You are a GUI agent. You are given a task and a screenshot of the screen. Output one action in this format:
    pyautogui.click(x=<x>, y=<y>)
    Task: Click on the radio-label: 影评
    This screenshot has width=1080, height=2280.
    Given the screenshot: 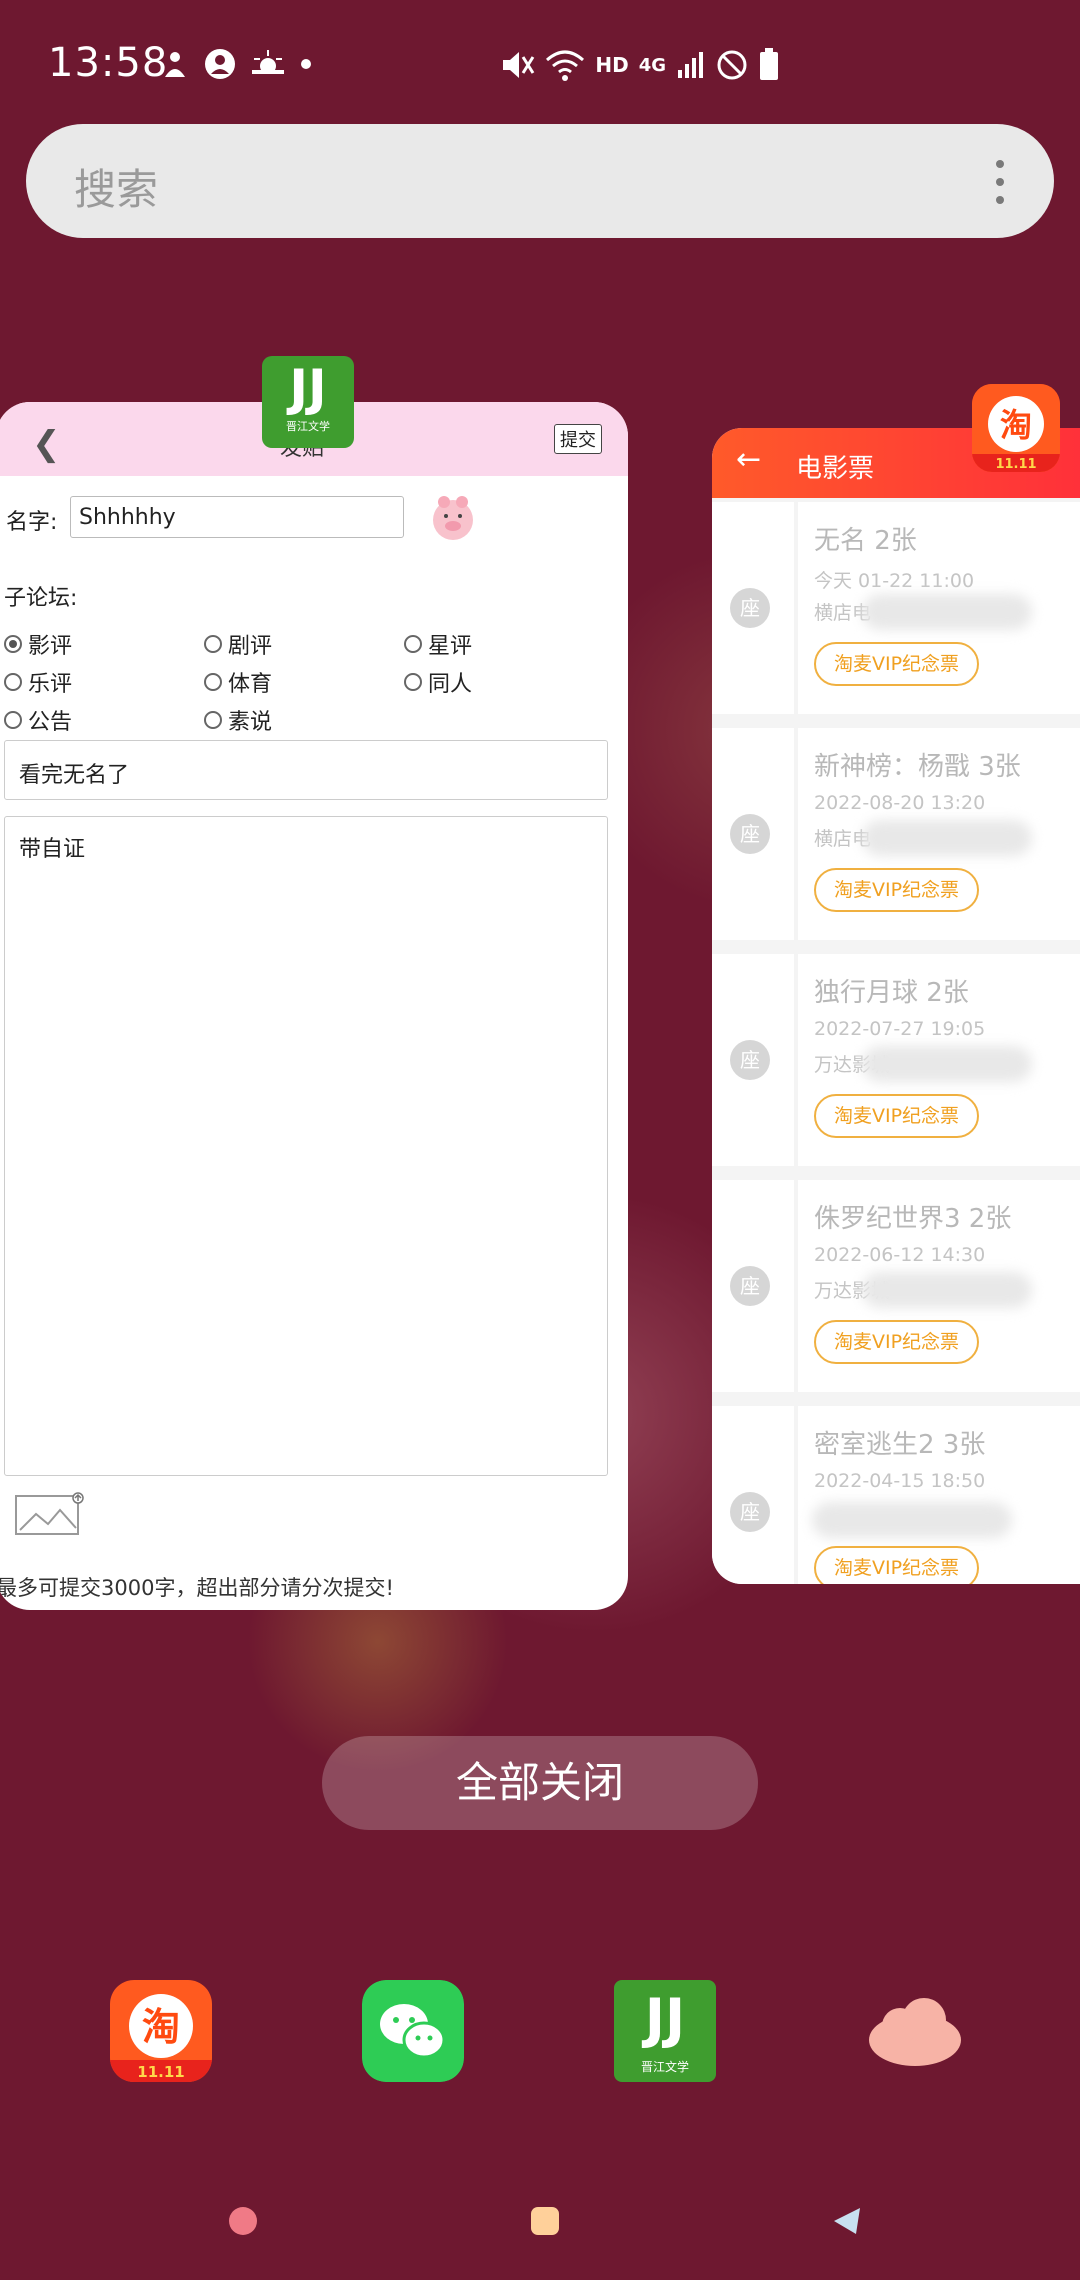 What is the action you would take?
    pyautogui.click(x=50, y=646)
    